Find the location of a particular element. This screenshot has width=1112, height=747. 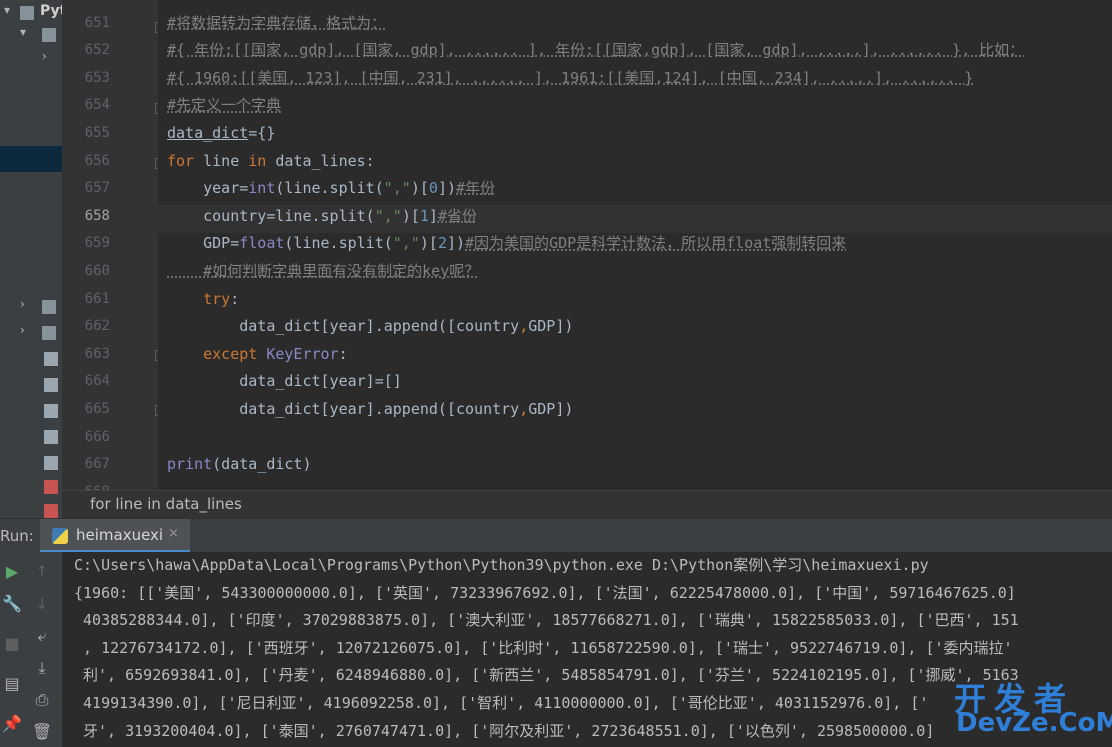

code-token: #省份 is located at coordinates (457, 215).